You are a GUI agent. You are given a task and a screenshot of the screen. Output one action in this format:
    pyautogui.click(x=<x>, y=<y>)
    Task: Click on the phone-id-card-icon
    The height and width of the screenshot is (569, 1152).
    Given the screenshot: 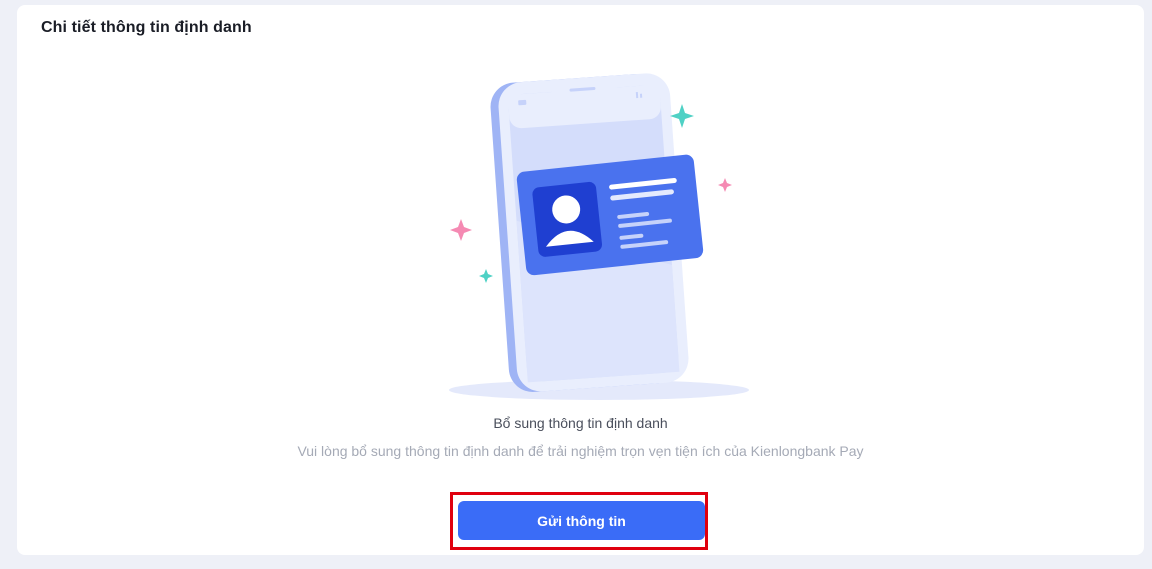 What is the action you would take?
    pyautogui.click(x=599, y=236)
    